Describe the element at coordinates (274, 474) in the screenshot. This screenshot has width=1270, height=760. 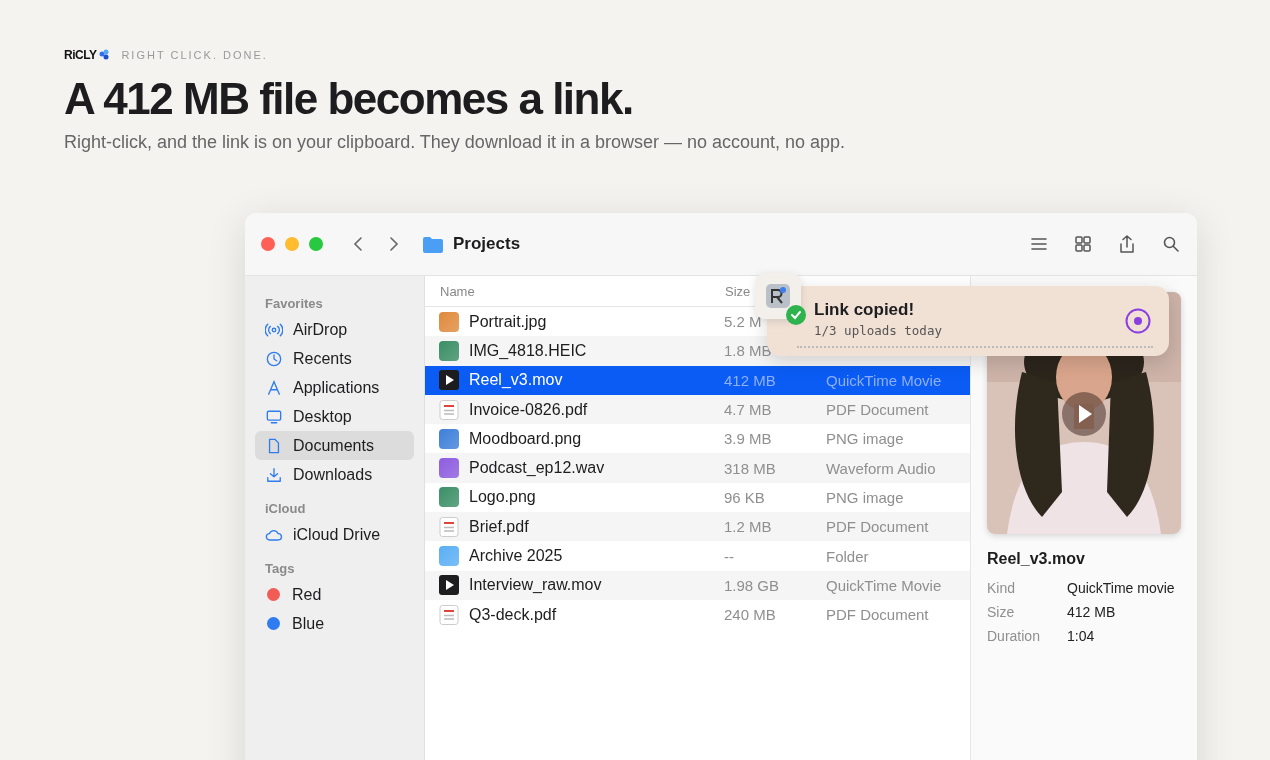
I see `download-icon` at that location.